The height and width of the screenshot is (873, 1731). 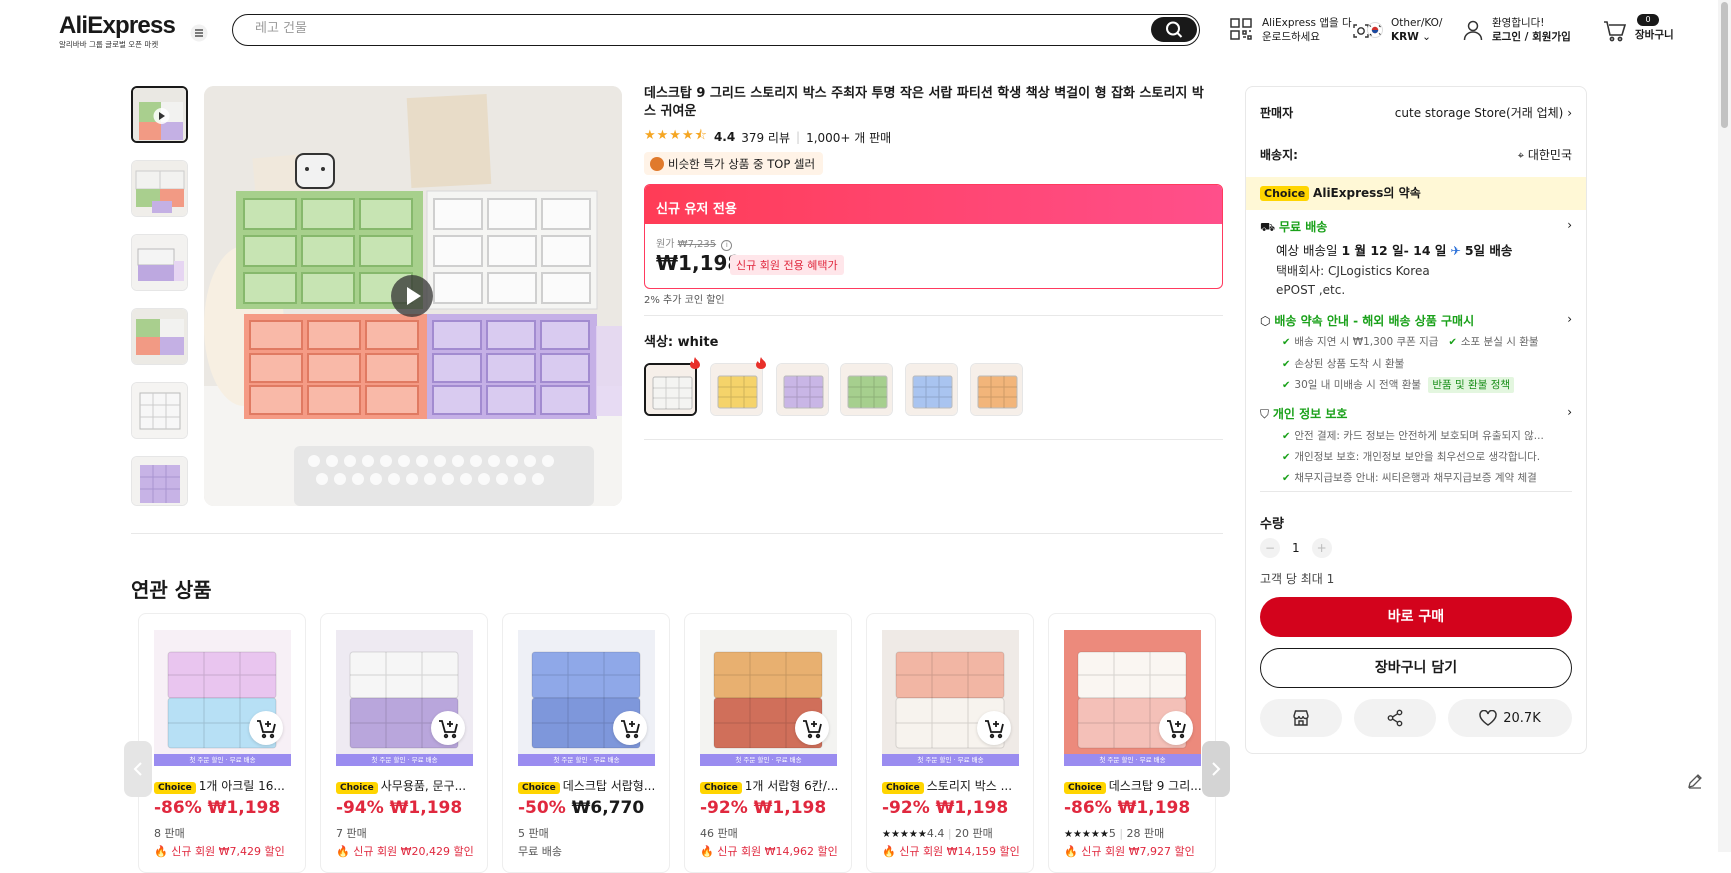 What do you see at coordinates (1296, 548) in the screenshot?
I see `quantity-value: 1` at bounding box center [1296, 548].